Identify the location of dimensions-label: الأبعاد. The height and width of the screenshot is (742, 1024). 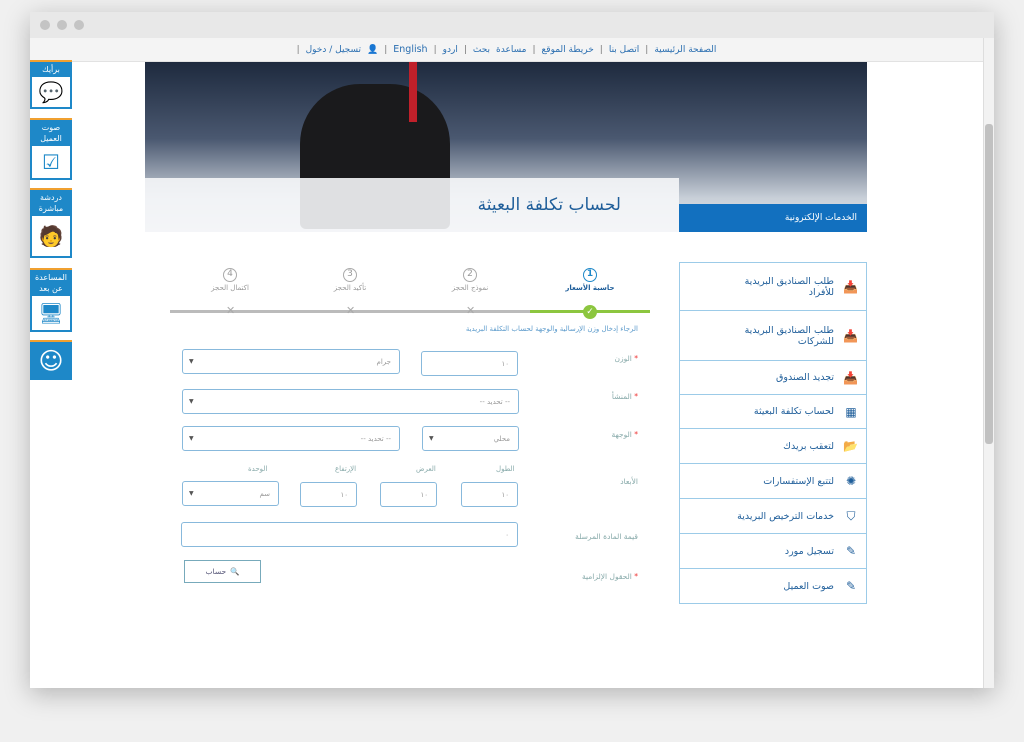
(629, 481).